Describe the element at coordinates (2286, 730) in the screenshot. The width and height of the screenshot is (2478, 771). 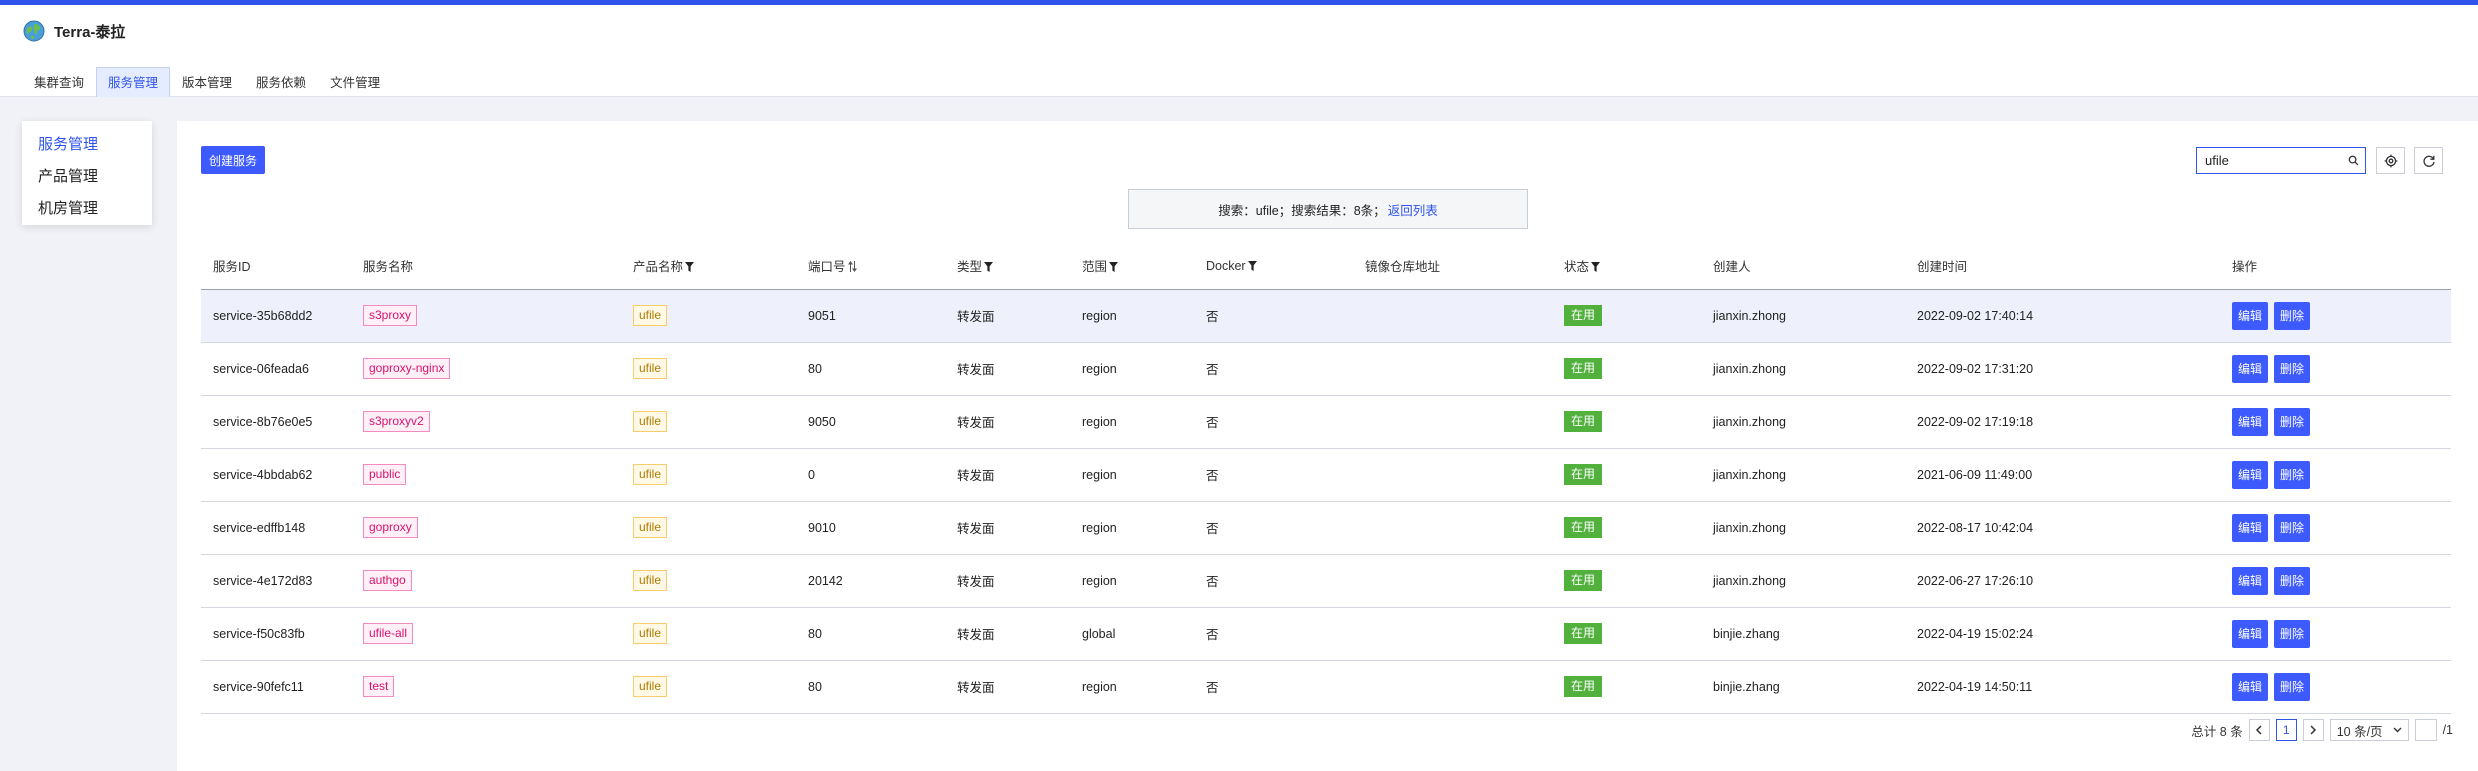
I see `page-number-button: 1` at that location.